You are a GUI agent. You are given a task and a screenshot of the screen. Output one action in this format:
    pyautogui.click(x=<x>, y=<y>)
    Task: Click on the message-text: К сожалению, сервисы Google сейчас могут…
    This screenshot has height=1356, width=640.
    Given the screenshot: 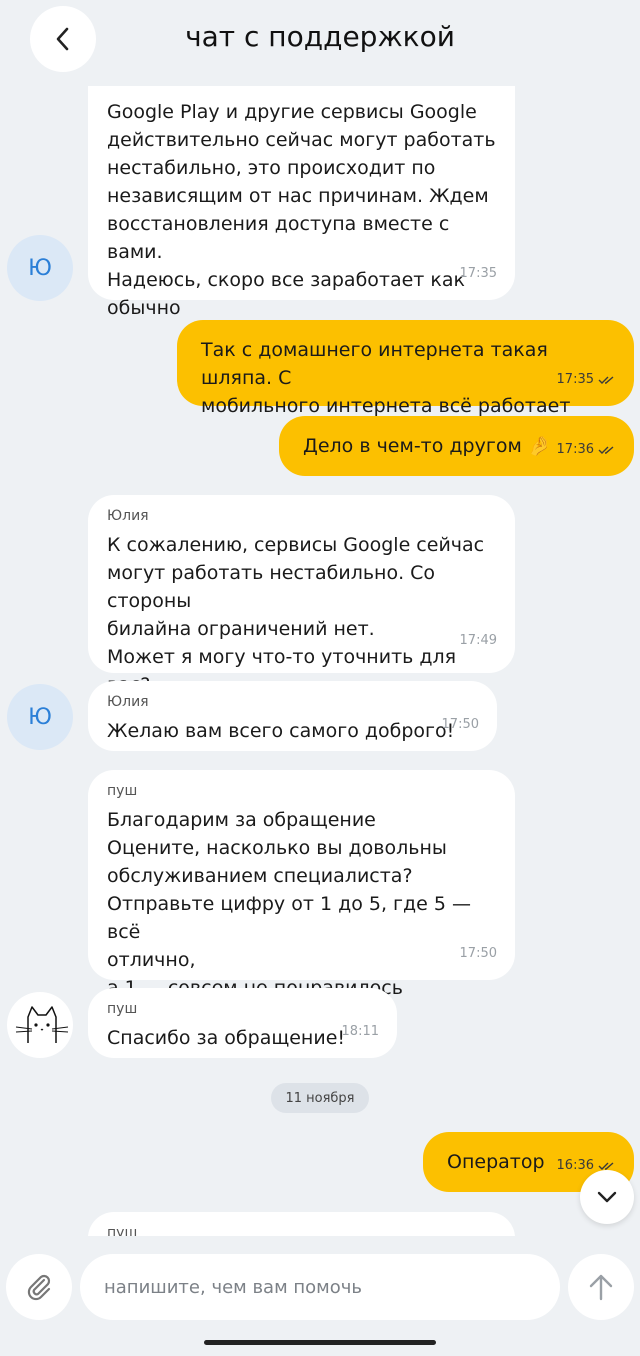 What is the action you would take?
    pyautogui.click(x=296, y=615)
    